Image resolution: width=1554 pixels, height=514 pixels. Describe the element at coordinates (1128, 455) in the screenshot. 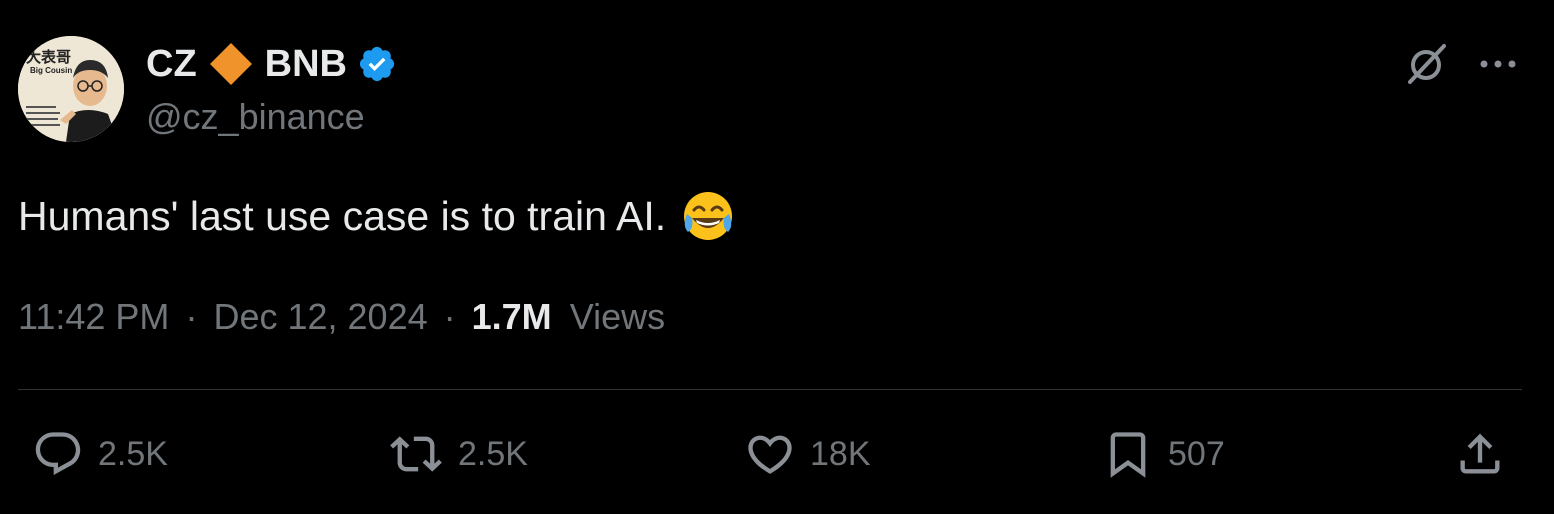

I see `bookmark-icon` at that location.